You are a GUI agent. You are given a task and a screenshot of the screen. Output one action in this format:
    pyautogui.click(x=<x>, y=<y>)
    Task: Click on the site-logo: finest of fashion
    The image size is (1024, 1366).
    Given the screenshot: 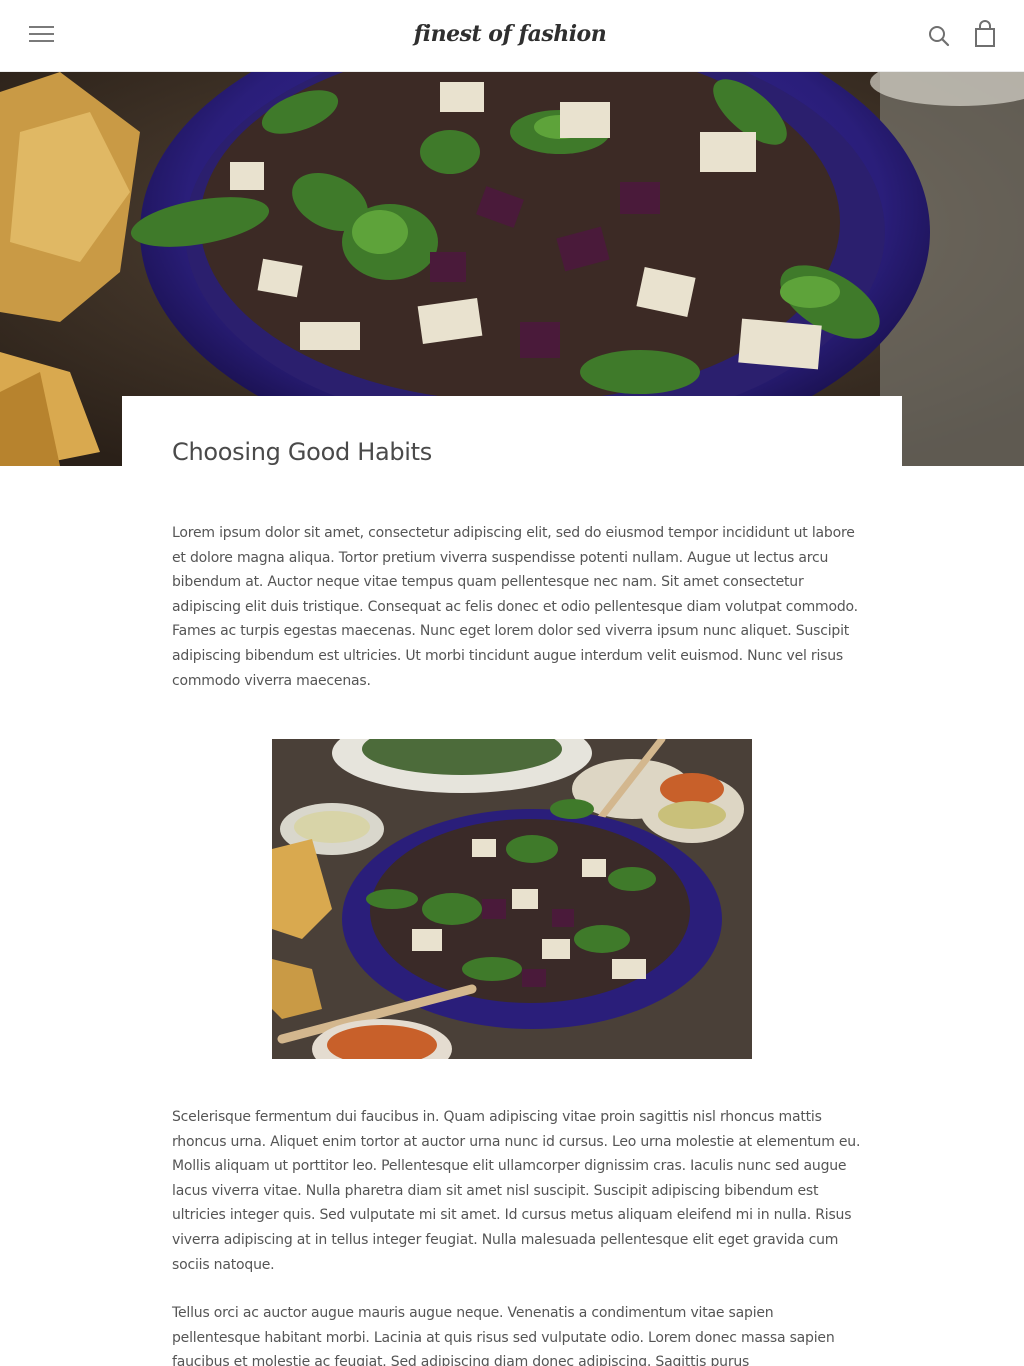 What is the action you would take?
    pyautogui.click(x=510, y=34)
    